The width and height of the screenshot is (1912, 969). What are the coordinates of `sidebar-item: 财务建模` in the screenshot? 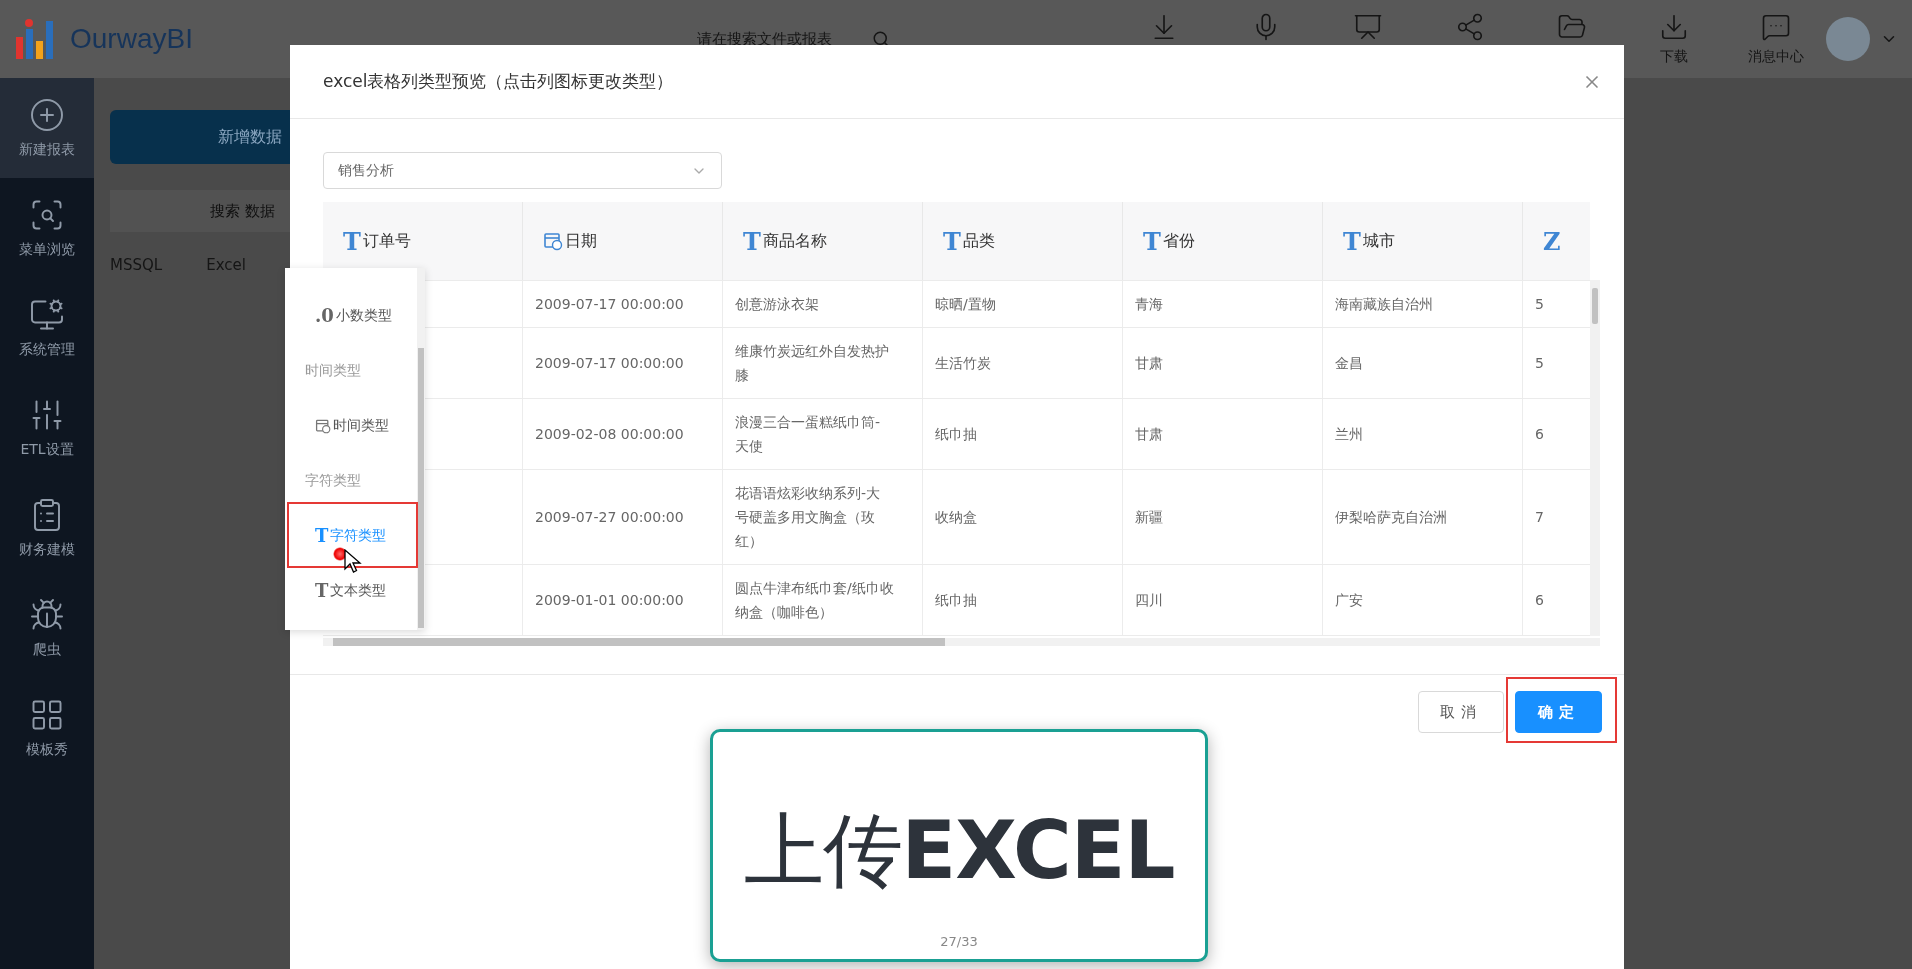 It's located at (47, 528).